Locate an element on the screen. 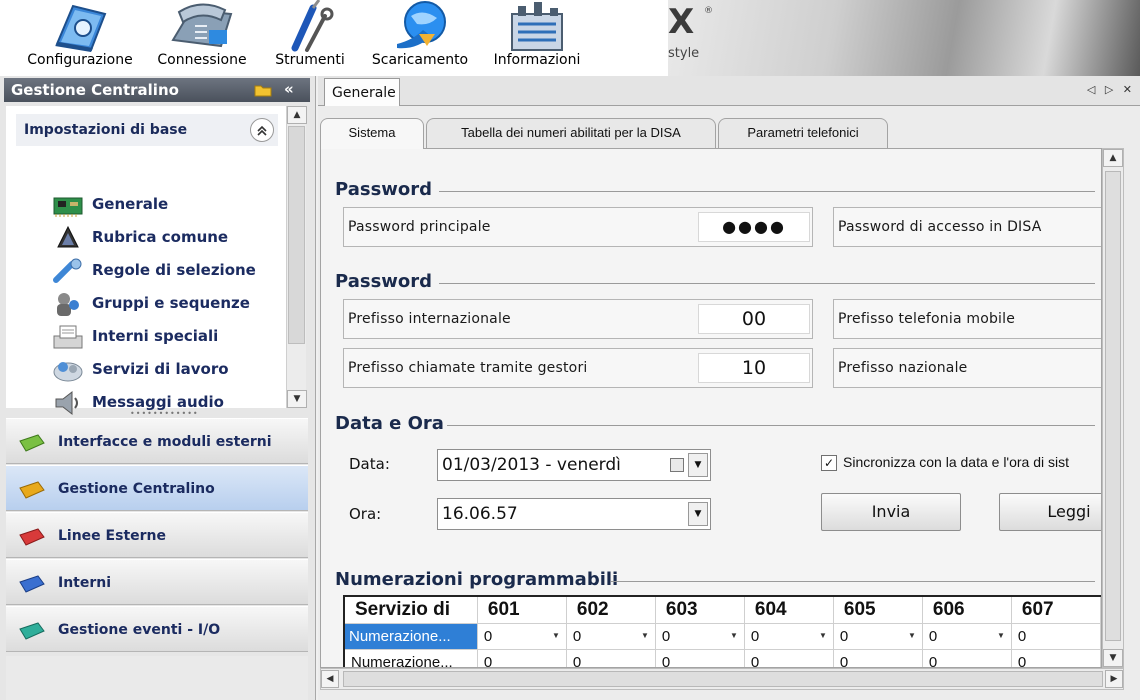  table-row: Numerazione... 0 ▼ 0 ▼ 0 ▼ 0 ▼ 0 ▼ 0 ▼ 0 is located at coordinates (723, 636).